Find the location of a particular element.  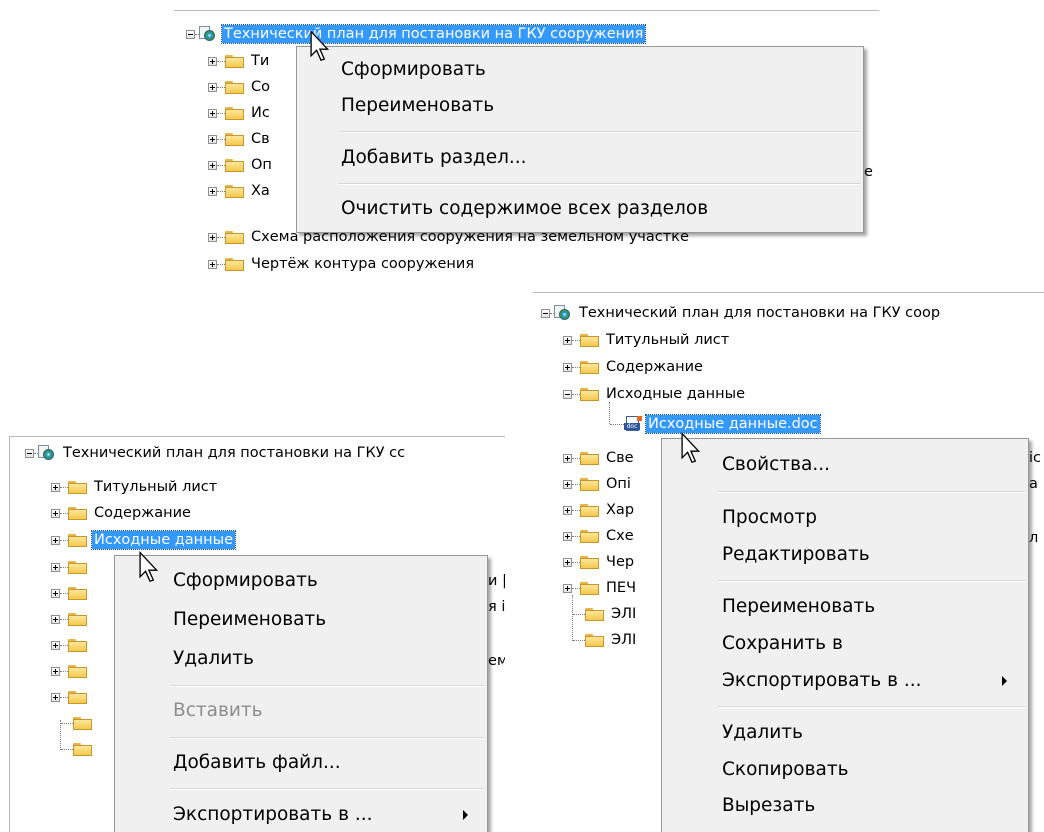

menu-item-redaktirovat: Редактировать is located at coordinates (845, 555).